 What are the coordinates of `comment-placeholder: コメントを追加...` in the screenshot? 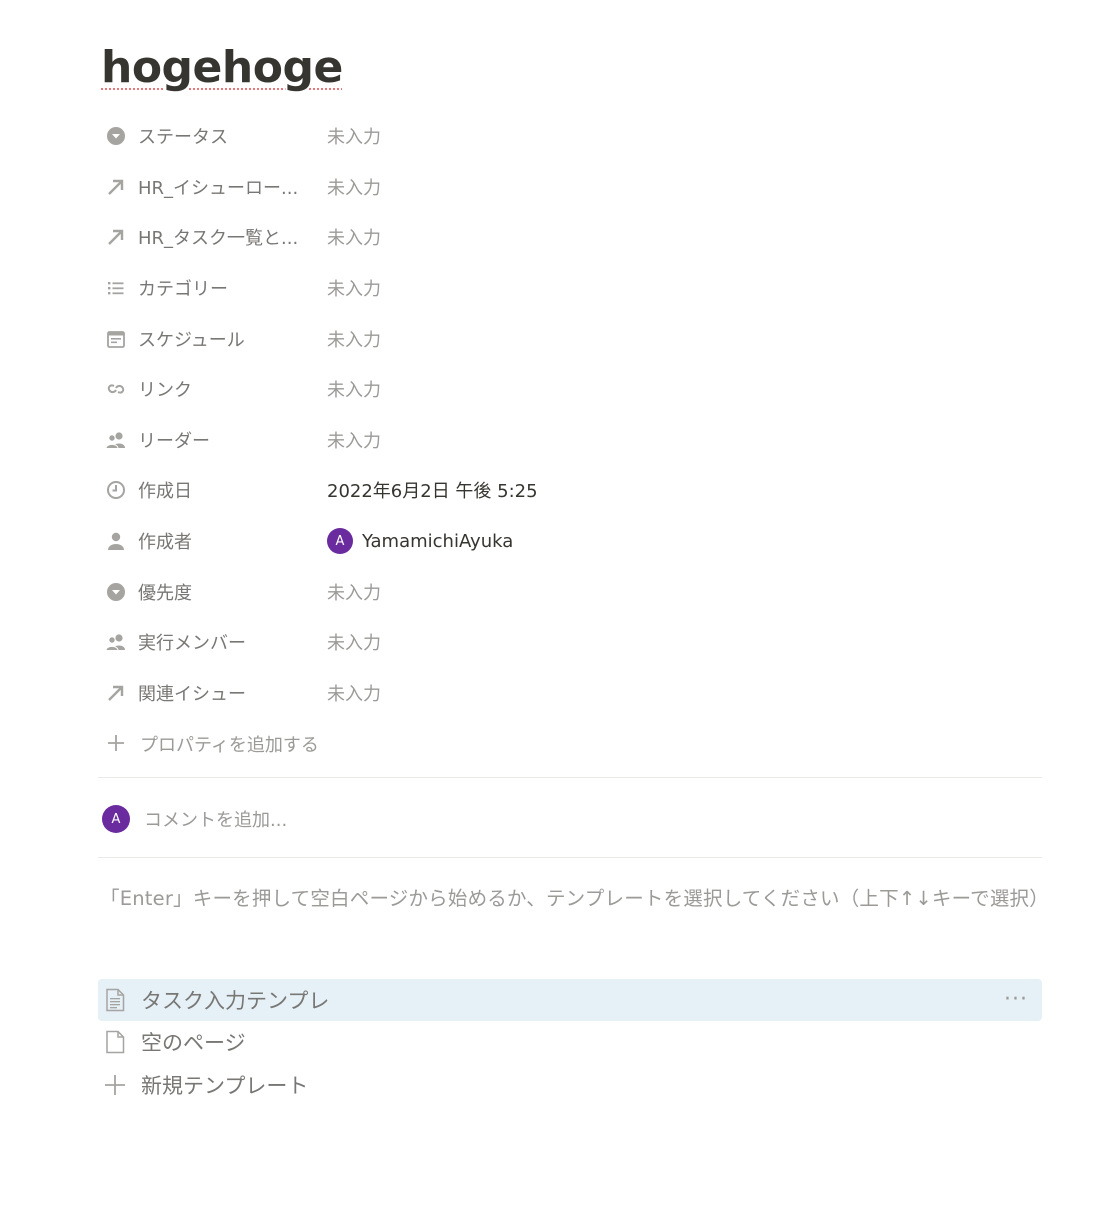 It's located at (216, 820).